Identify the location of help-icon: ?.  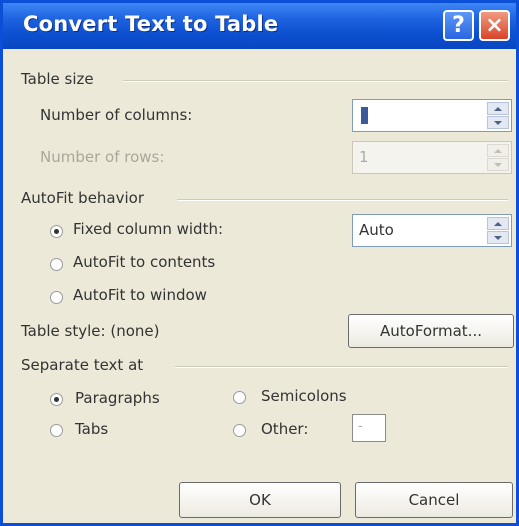
(458, 25).